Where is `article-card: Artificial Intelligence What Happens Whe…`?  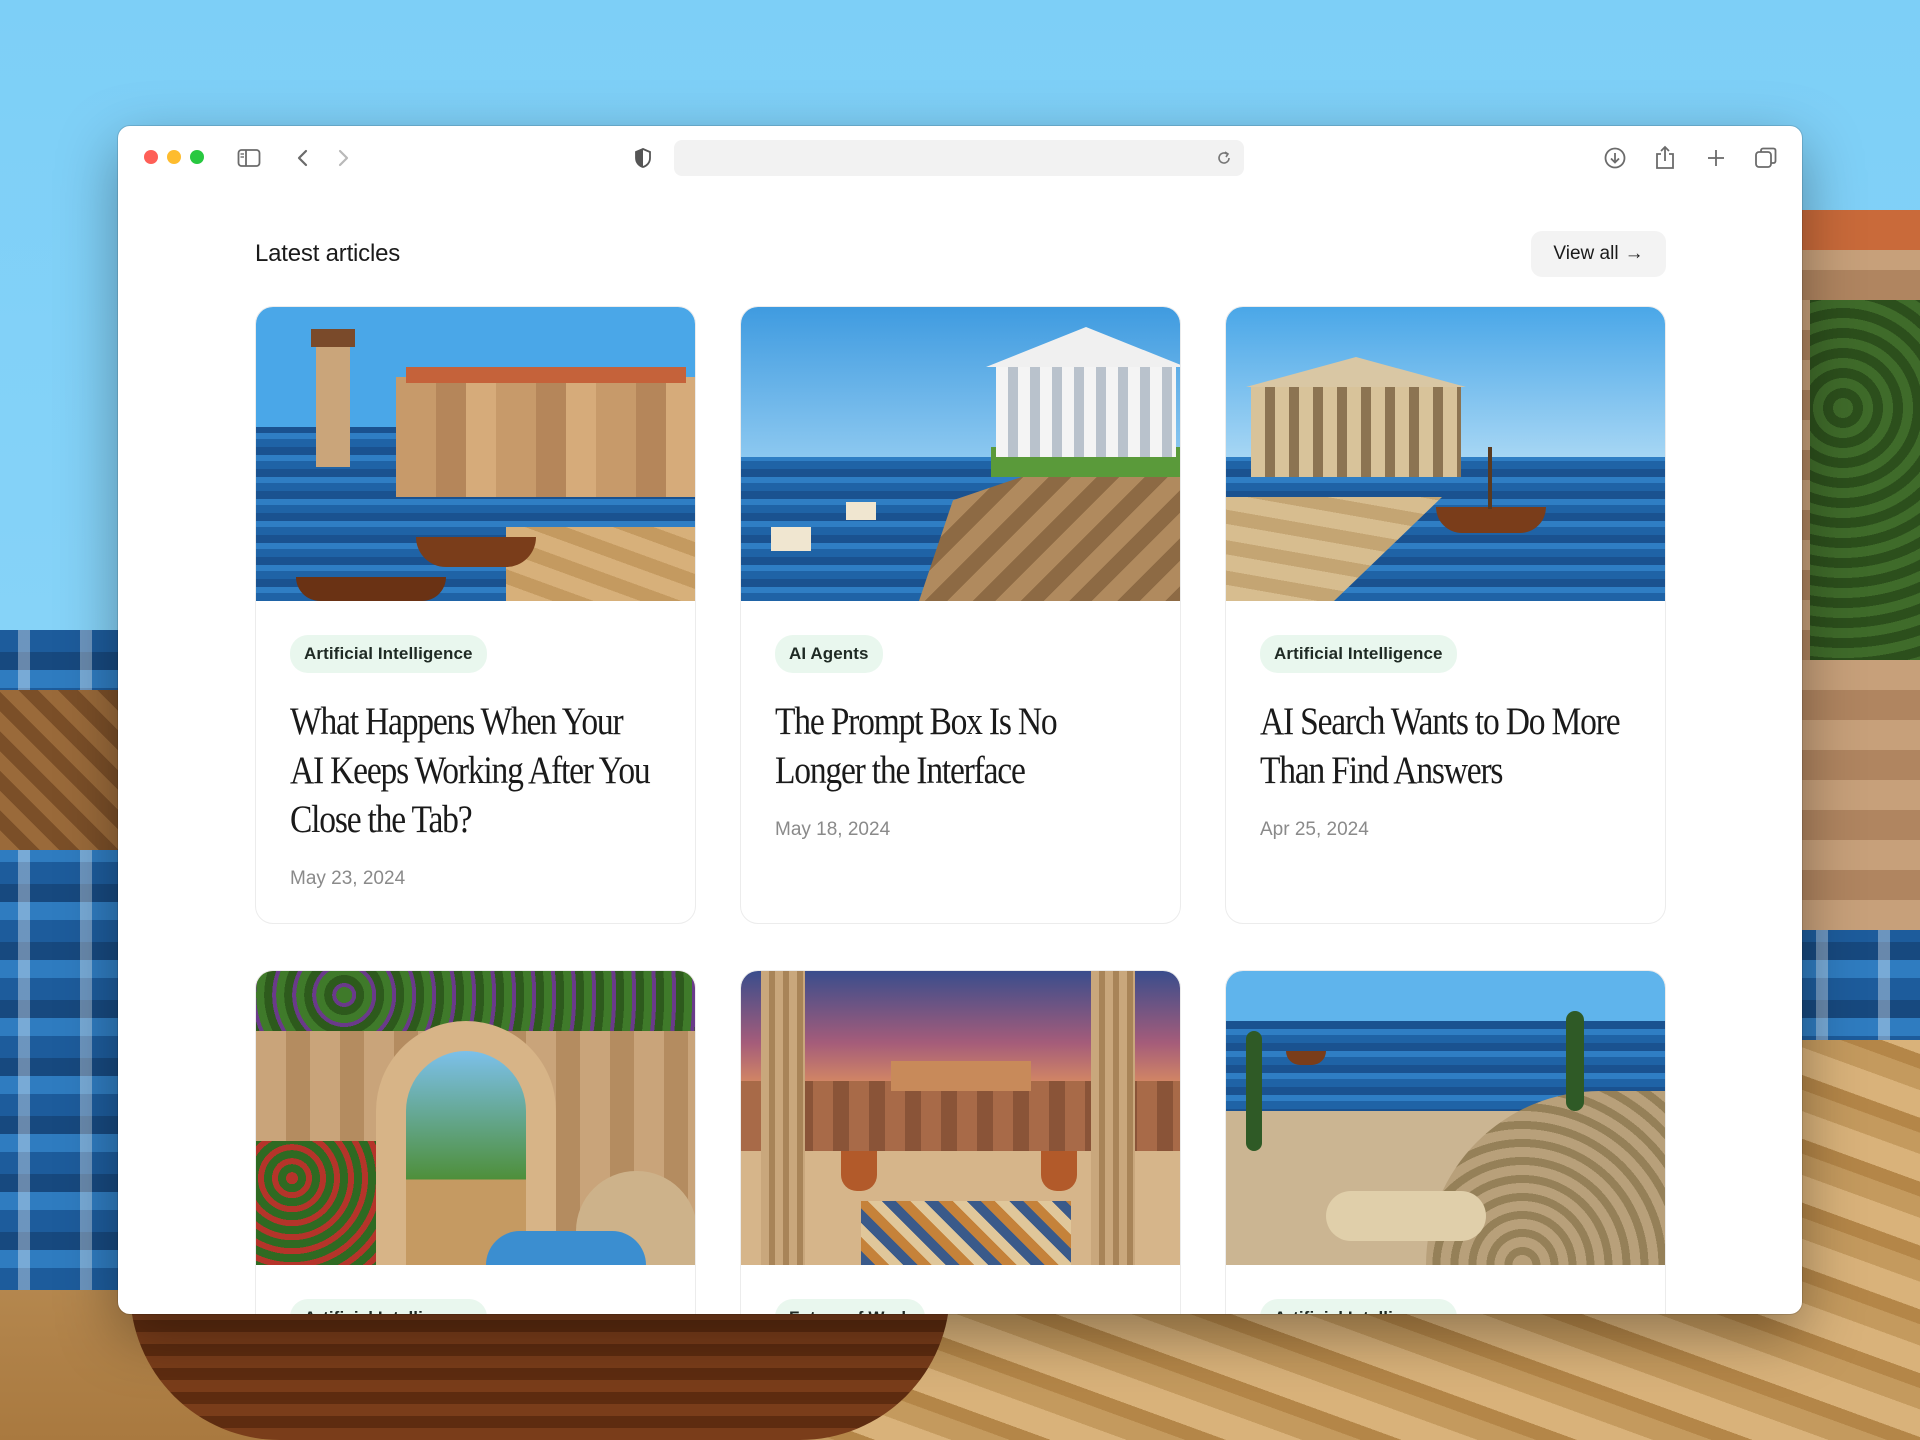
article-card: Artificial Intelligence What Happens Whe… is located at coordinates (475, 615).